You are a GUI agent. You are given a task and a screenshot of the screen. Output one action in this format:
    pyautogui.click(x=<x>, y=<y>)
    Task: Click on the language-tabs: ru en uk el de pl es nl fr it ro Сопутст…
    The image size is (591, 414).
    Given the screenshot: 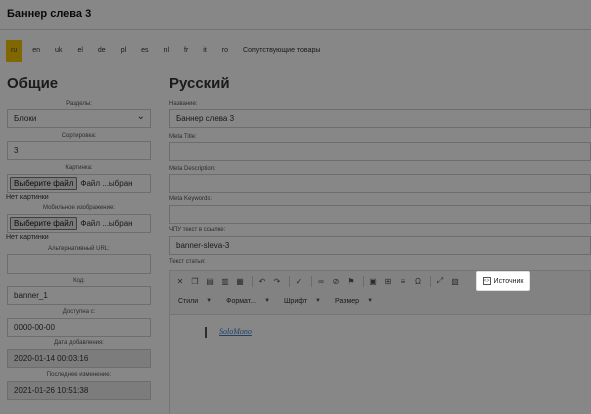 What is the action you would take?
    pyautogui.click(x=168, y=51)
    